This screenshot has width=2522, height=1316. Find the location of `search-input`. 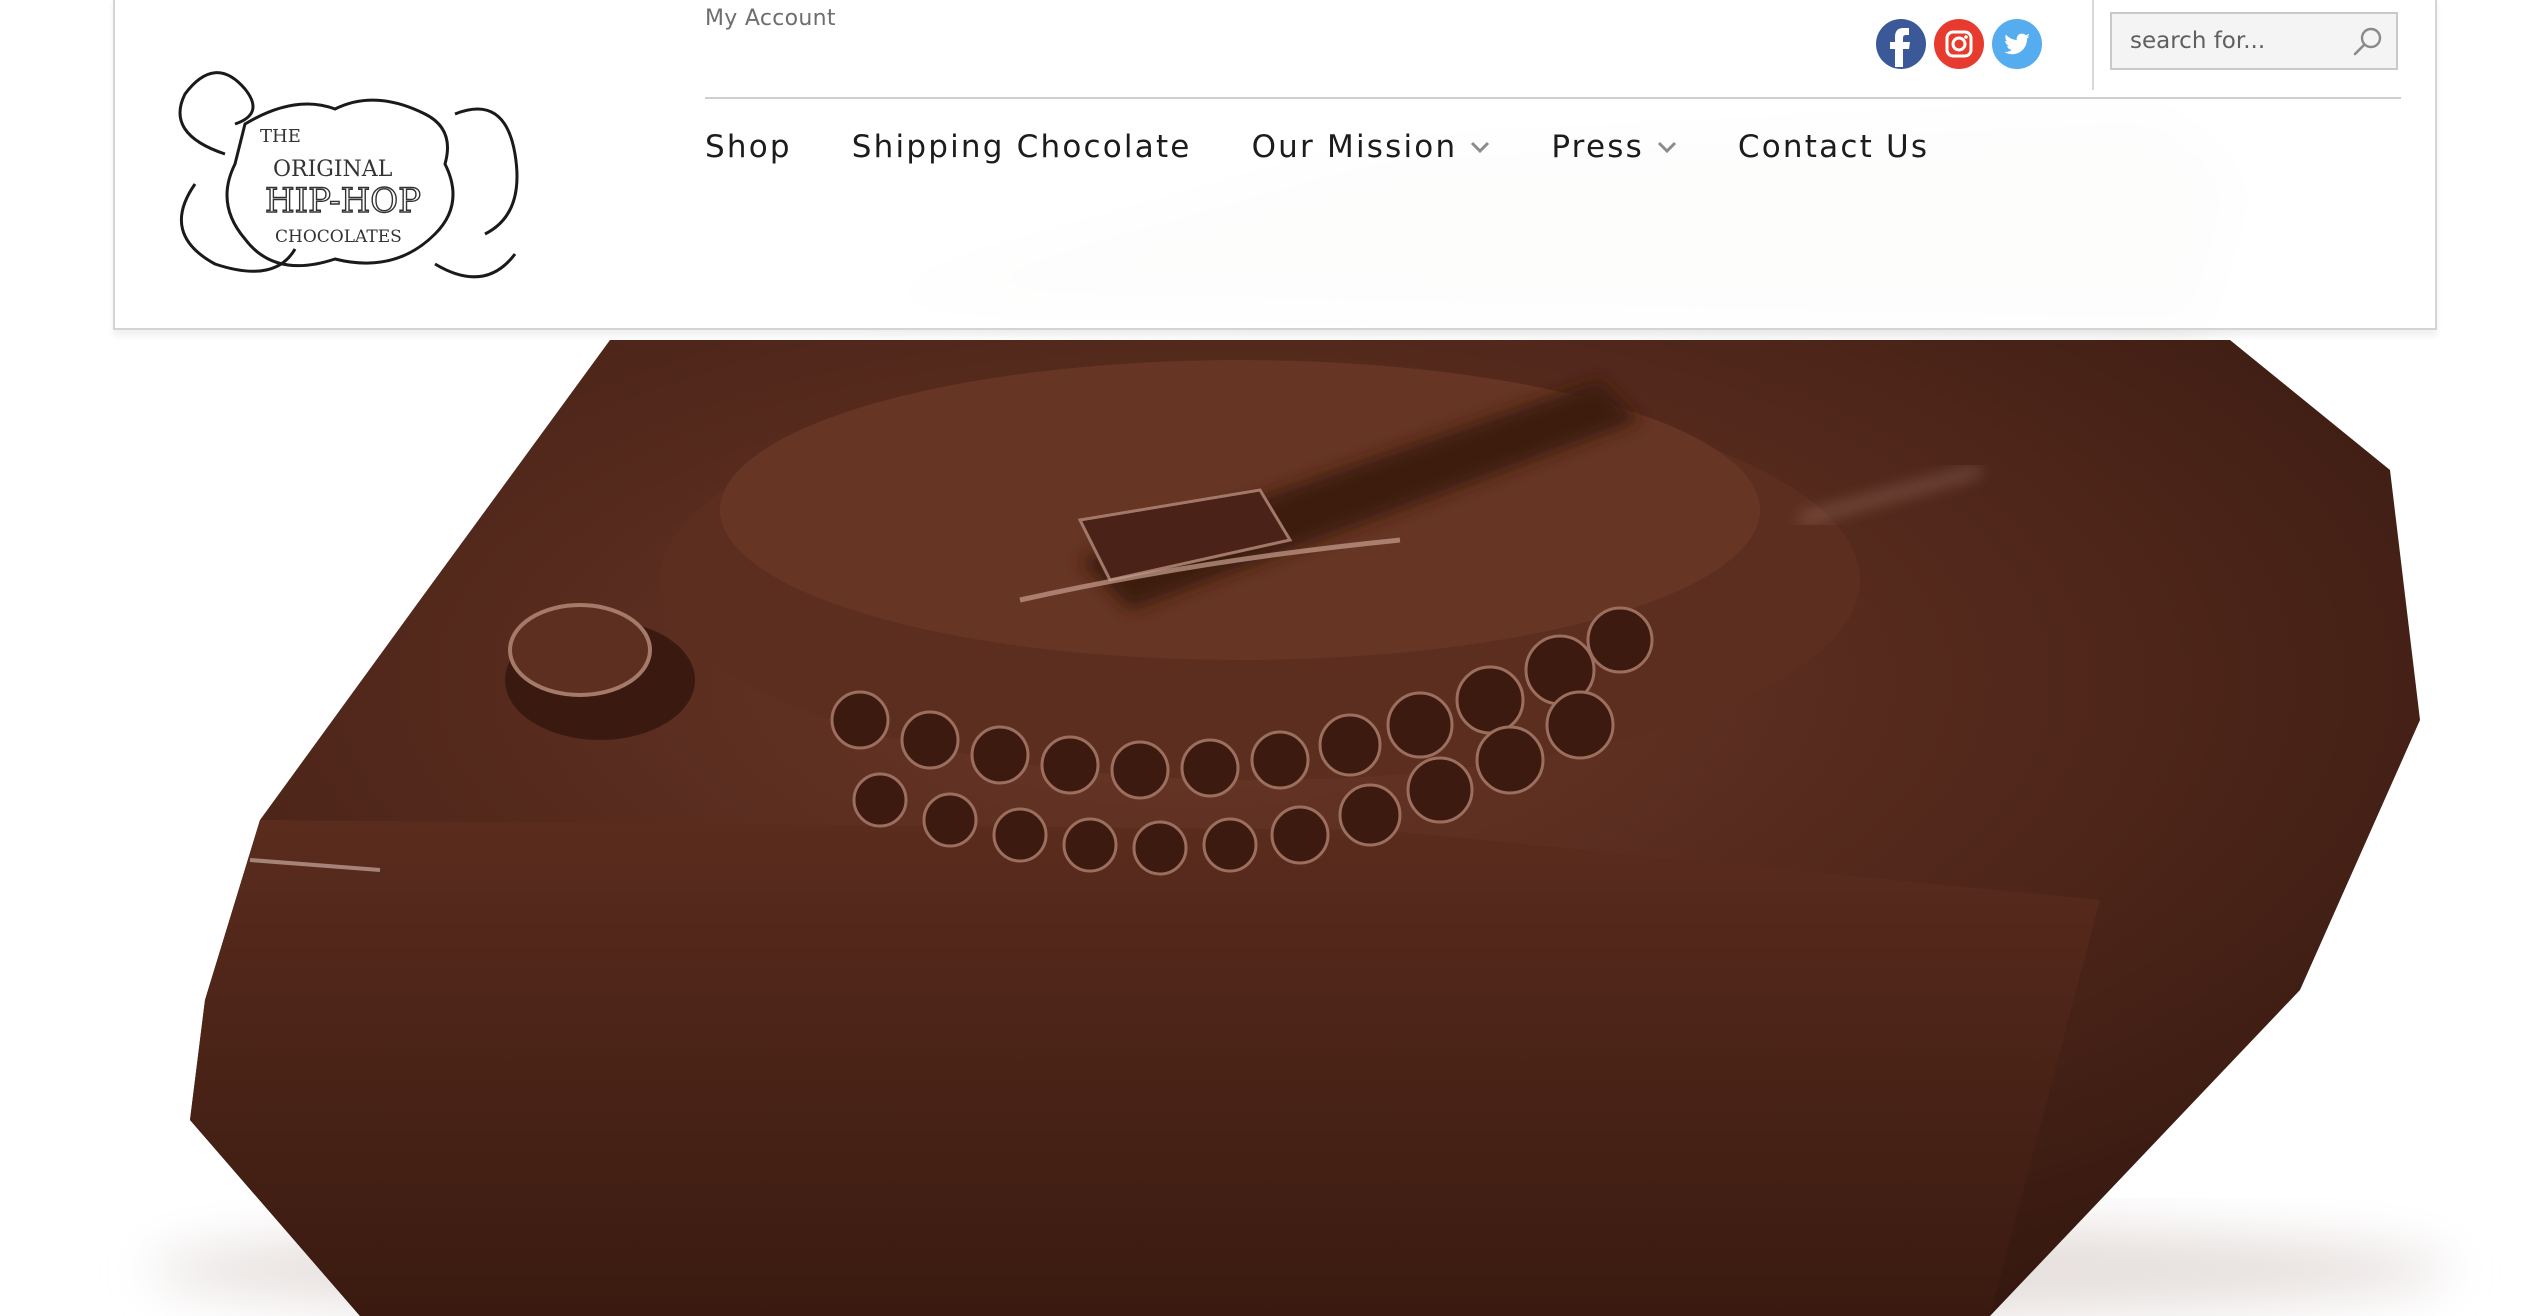

search-input is located at coordinates (2222, 41).